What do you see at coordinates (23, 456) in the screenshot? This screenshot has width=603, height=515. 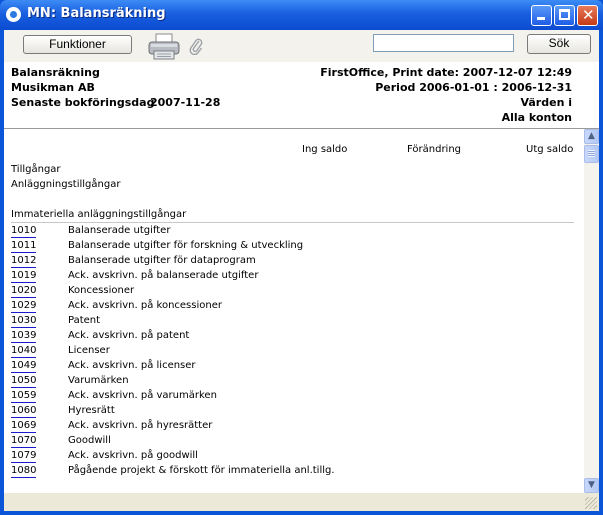 I see `account-link: 1079` at bounding box center [23, 456].